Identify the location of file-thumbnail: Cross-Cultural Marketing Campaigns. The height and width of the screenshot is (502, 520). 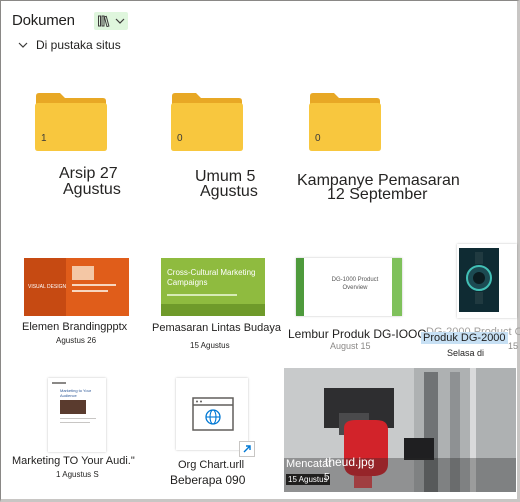
(213, 287).